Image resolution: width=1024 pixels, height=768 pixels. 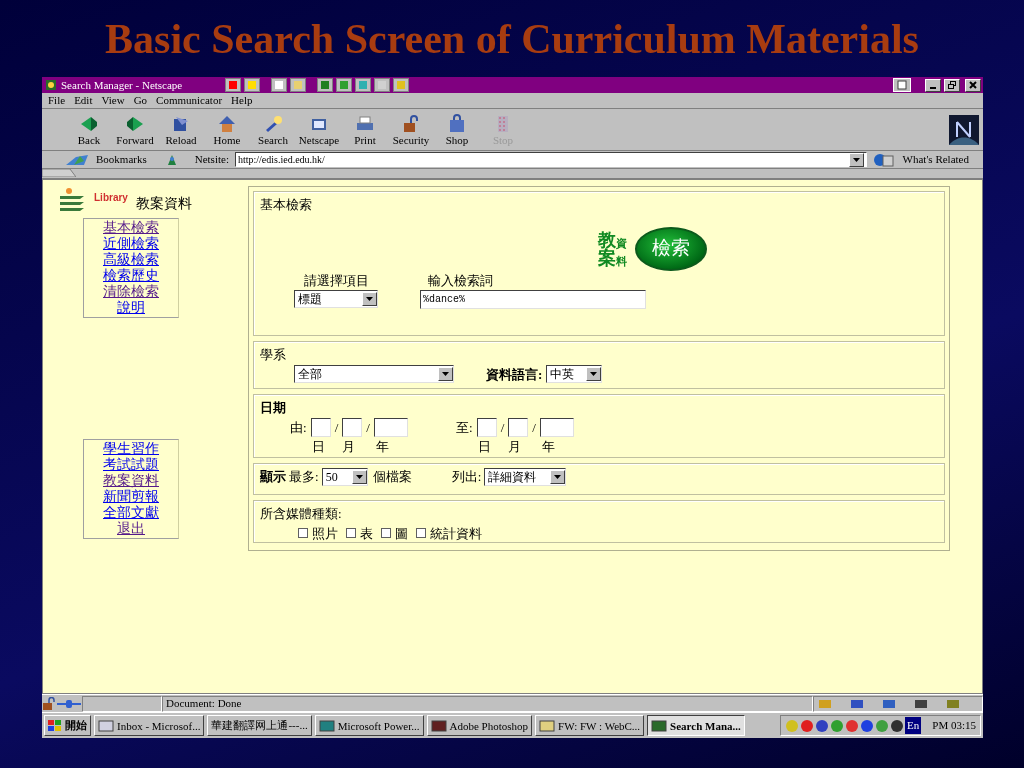 What do you see at coordinates (131, 292) in the screenshot?
I see `nav-link: 清除檢索` at bounding box center [131, 292].